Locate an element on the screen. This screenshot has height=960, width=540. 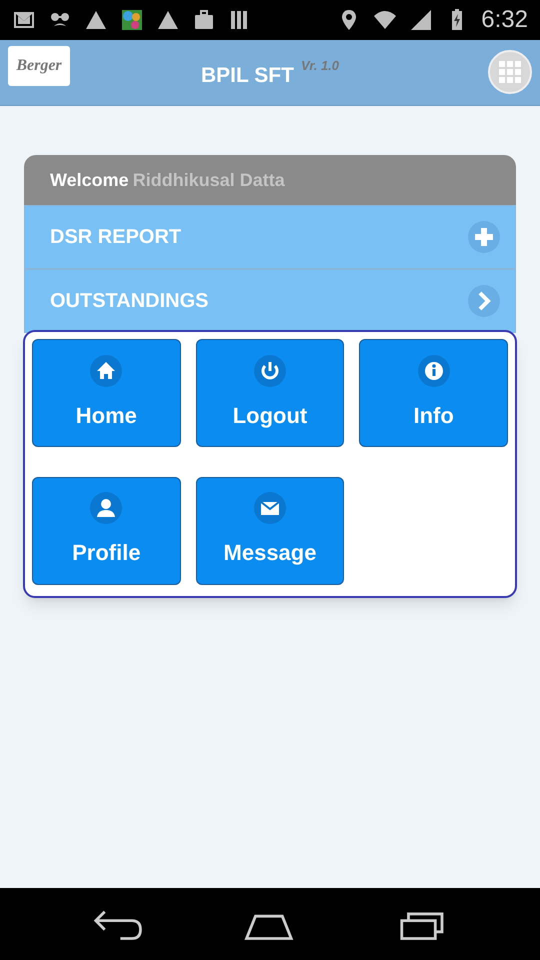
accordion-label: DSR REPORT is located at coordinates (116, 237).